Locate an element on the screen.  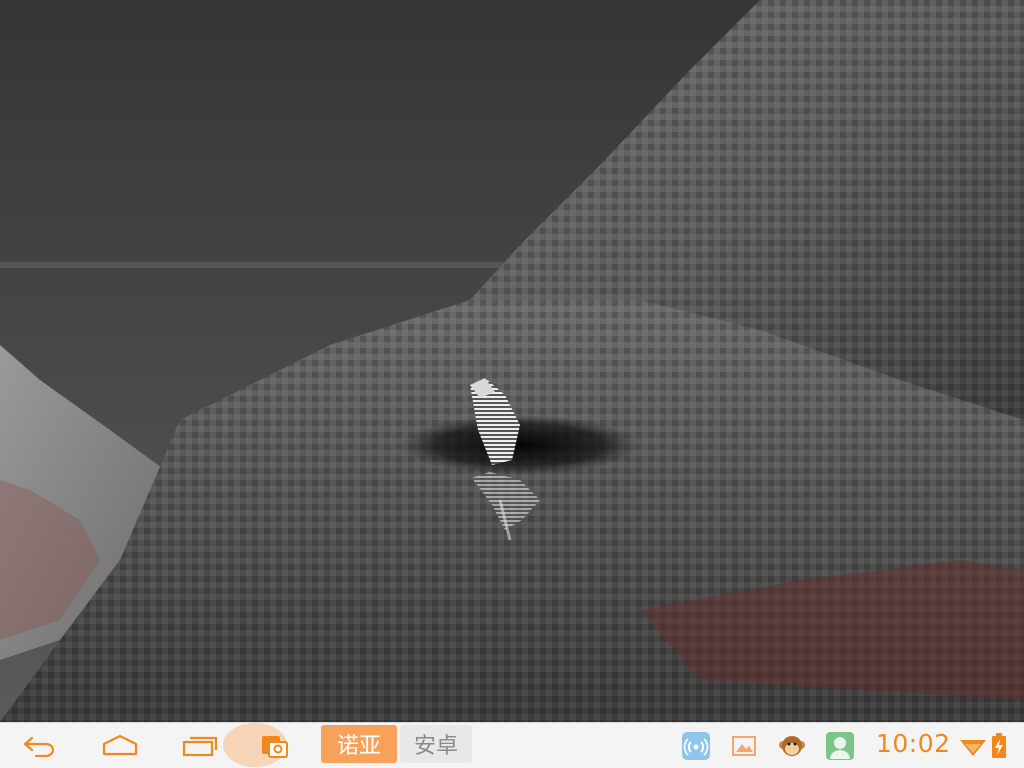
tray-item-avatar is located at coordinates (840, 746).